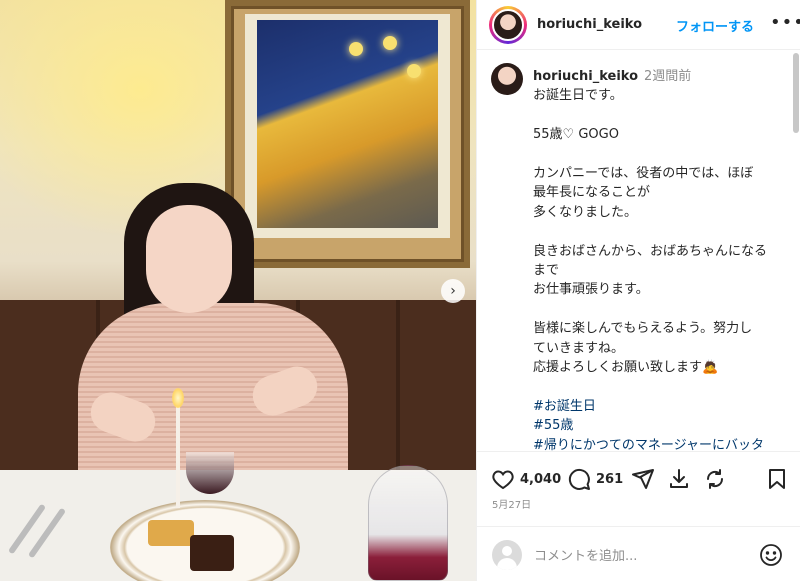 The image size is (800, 581). Describe the element at coordinates (507, 555) in the screenshot. I see `user-avatar-icon` at that location.